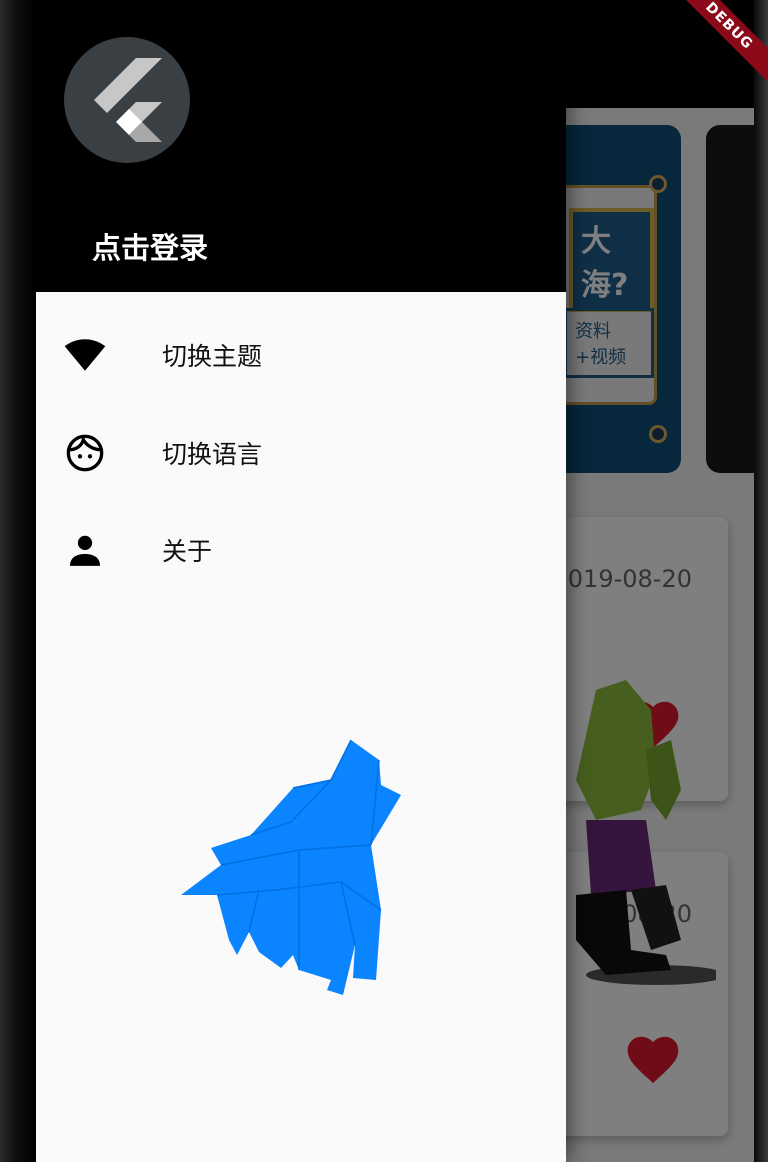 This screenshot has width=768, height=1162. Describe the element at coordinates (212, 454) in the screenshot. I see `menu-item-label: 切换语言` at that location.